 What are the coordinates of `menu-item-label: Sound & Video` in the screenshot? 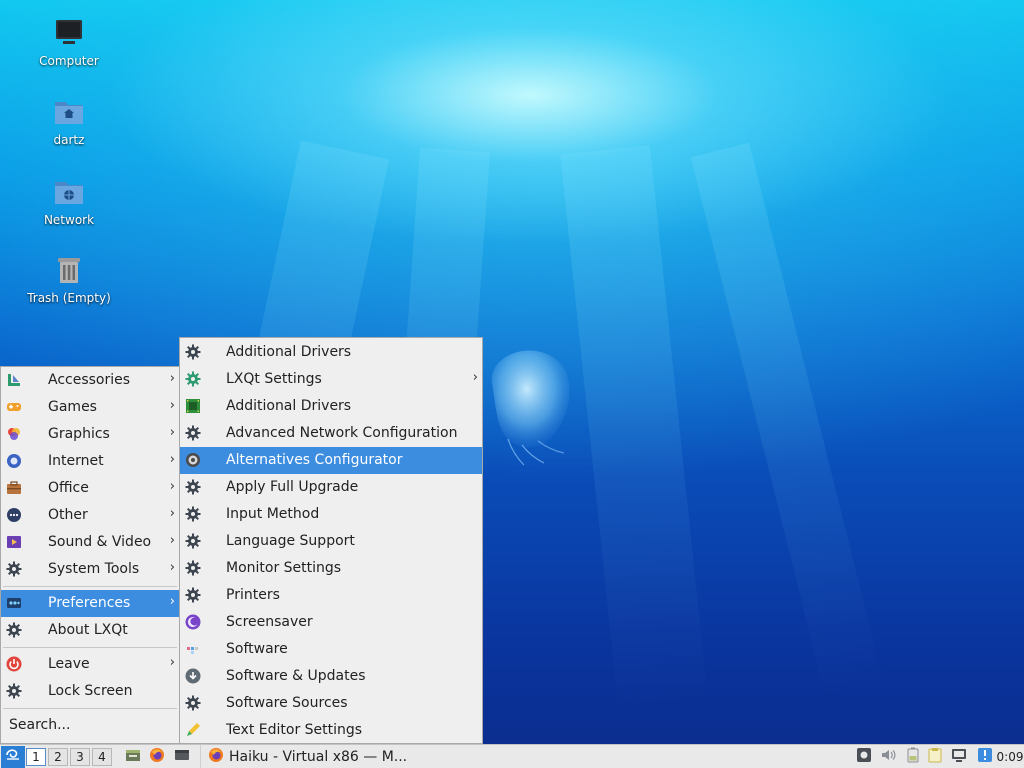 It's located at (100, 542).